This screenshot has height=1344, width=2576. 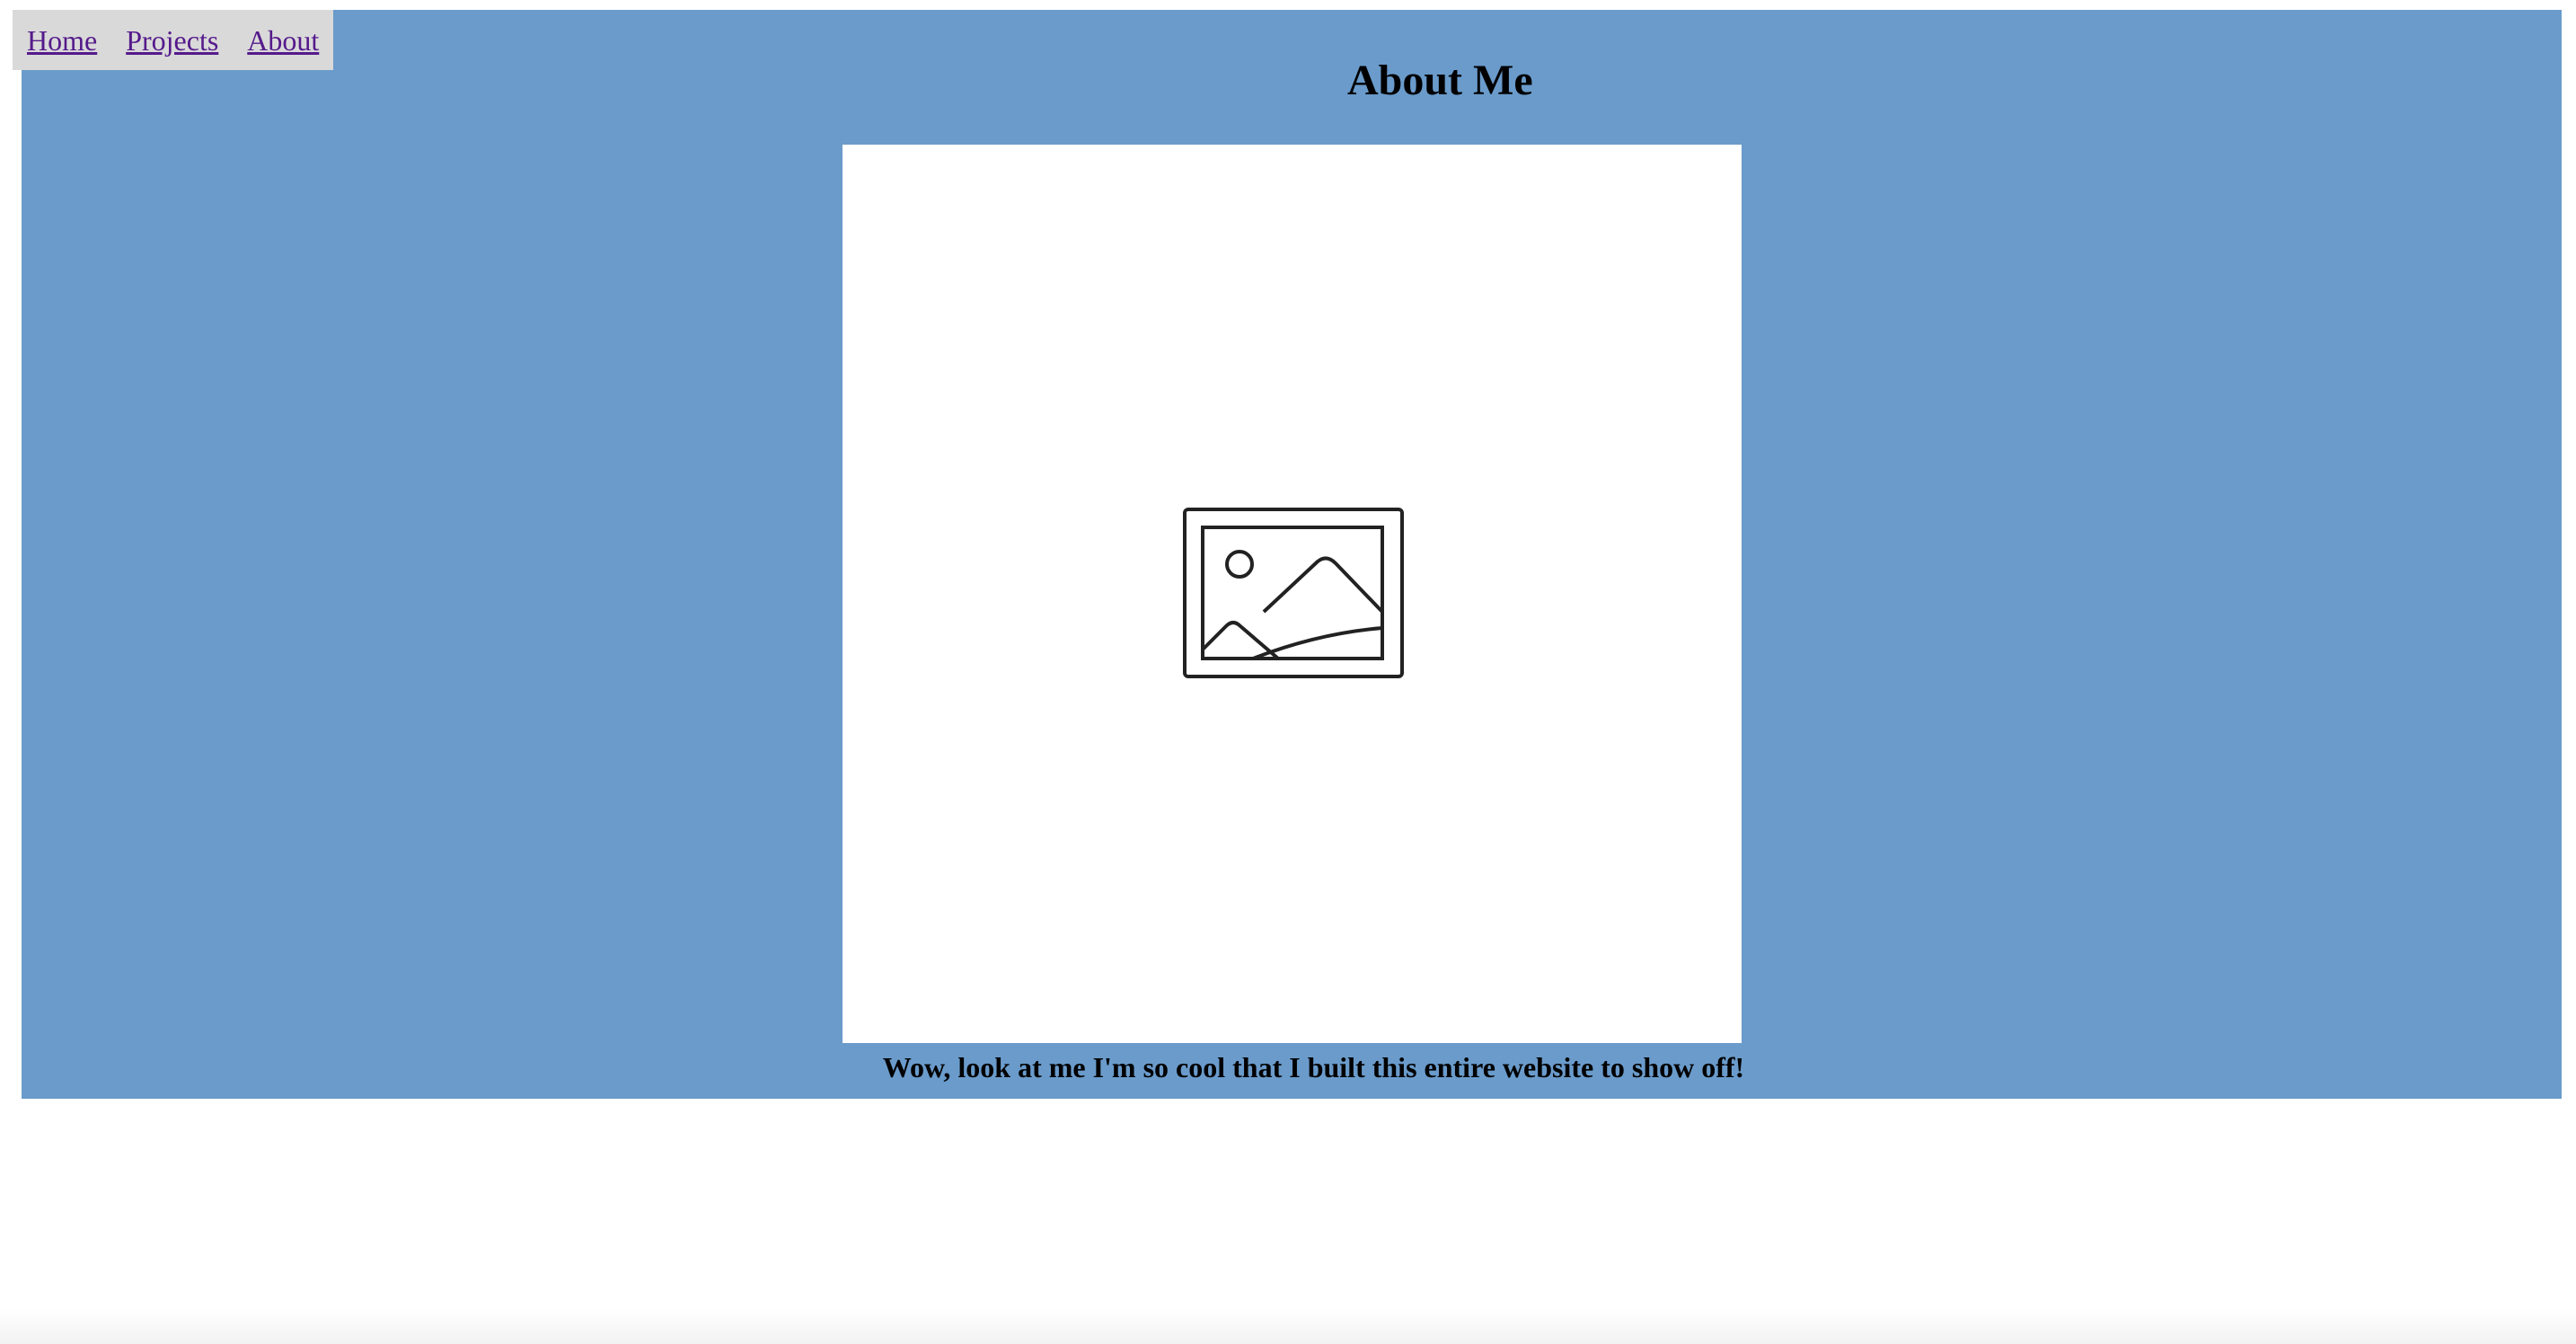 What do you see at coordinates (1288, 1326) in the screenshot?
I see `bottom-edge-shadow` at bounding box center [1288, 1326].